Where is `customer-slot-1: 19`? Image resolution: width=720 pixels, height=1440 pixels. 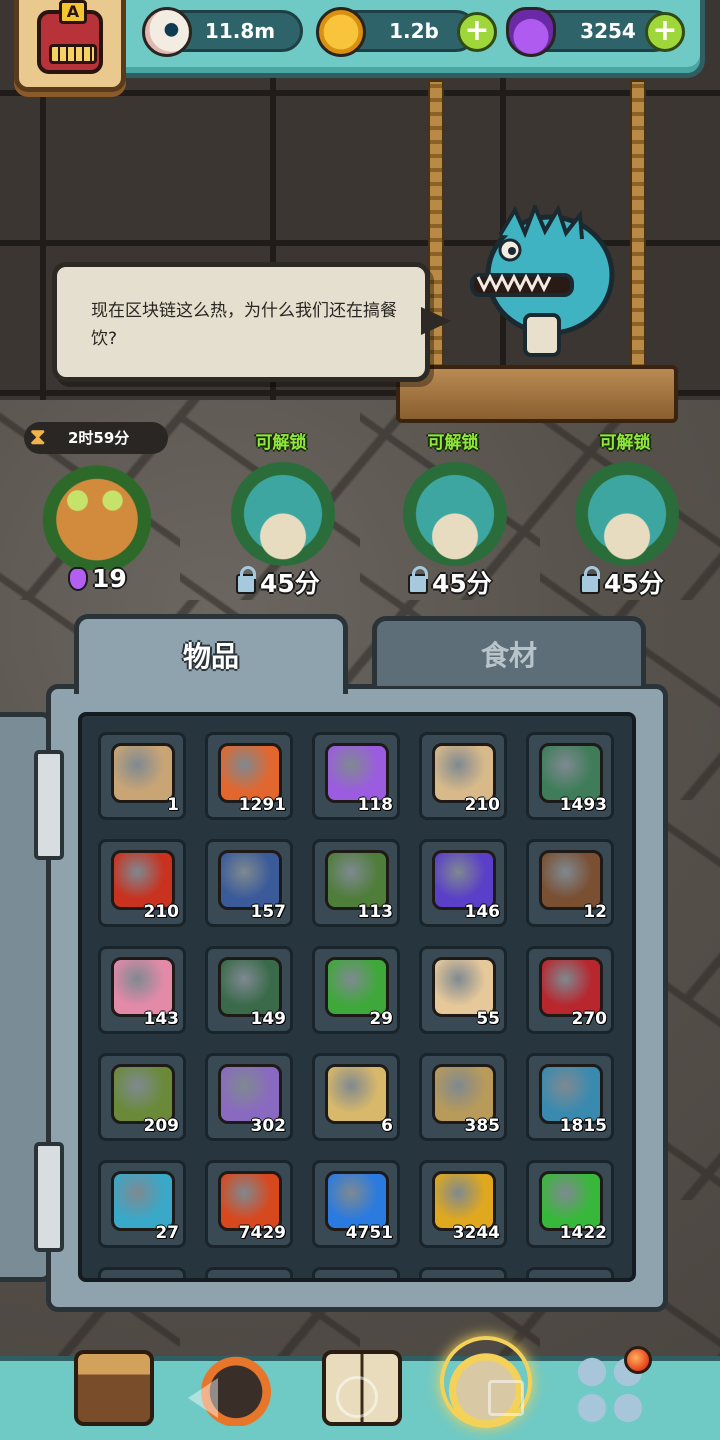 customer-slot-1: 19 is located at coordinates (95, 514).